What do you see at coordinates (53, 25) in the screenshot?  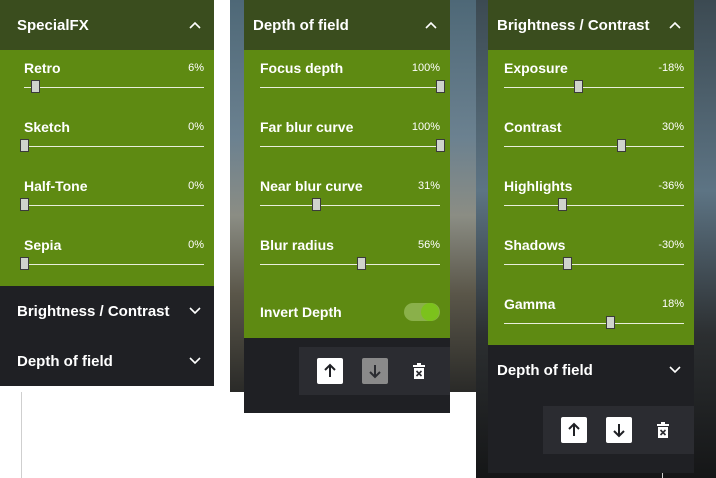 I see `specialfx-title: SpecialFX` at bounding box center [53, 25].